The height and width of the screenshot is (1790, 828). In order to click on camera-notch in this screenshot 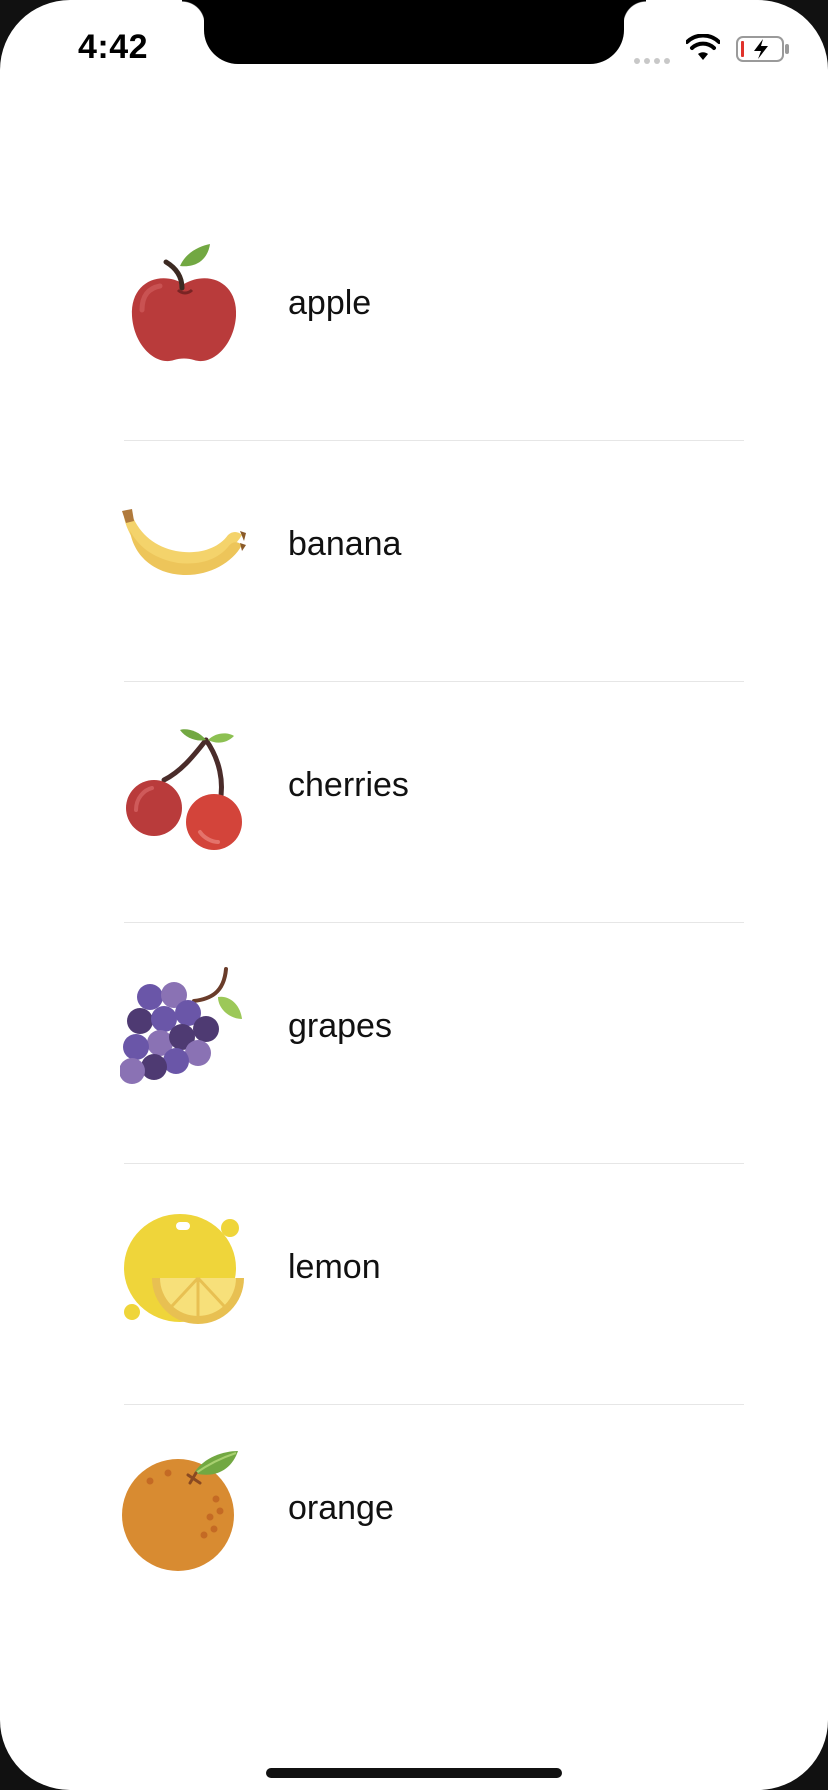, I will do `click(414, 32)`.